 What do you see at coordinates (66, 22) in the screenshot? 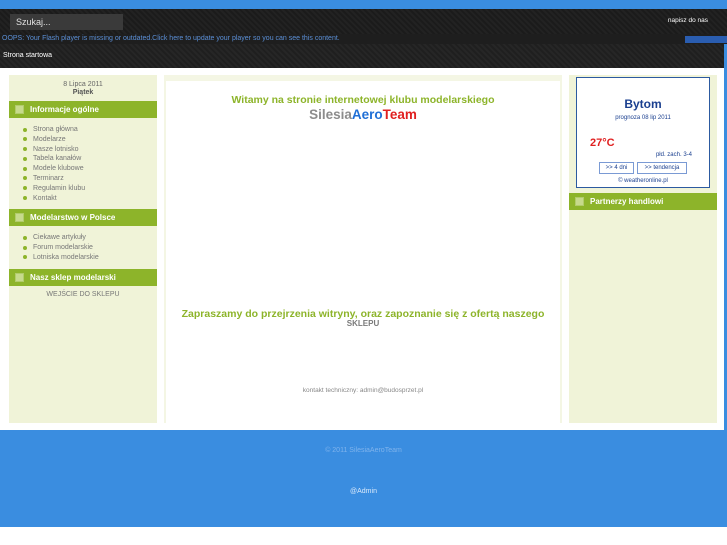
I see `search-input` at bounding box center [66, 22].